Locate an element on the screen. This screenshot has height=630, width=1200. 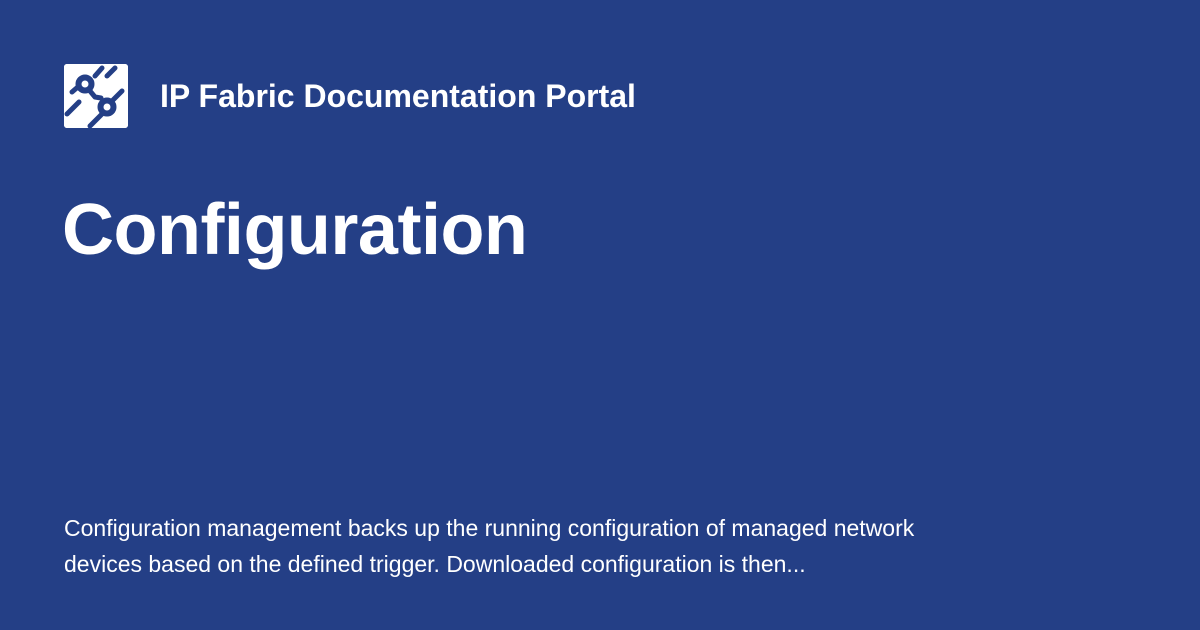
page-title: Configuration is located at coordinates (295, 230).